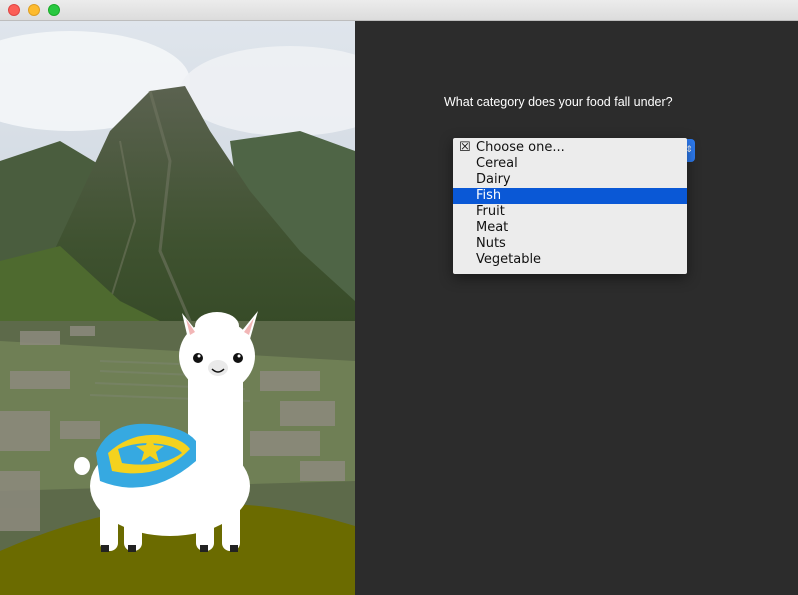 This screenshot has width=798, height=595. What do you see at coordinates (570, 180) in the screenshot?
I see `dropdown-option-dairy: Dairy` at bounding box center [570, 180].